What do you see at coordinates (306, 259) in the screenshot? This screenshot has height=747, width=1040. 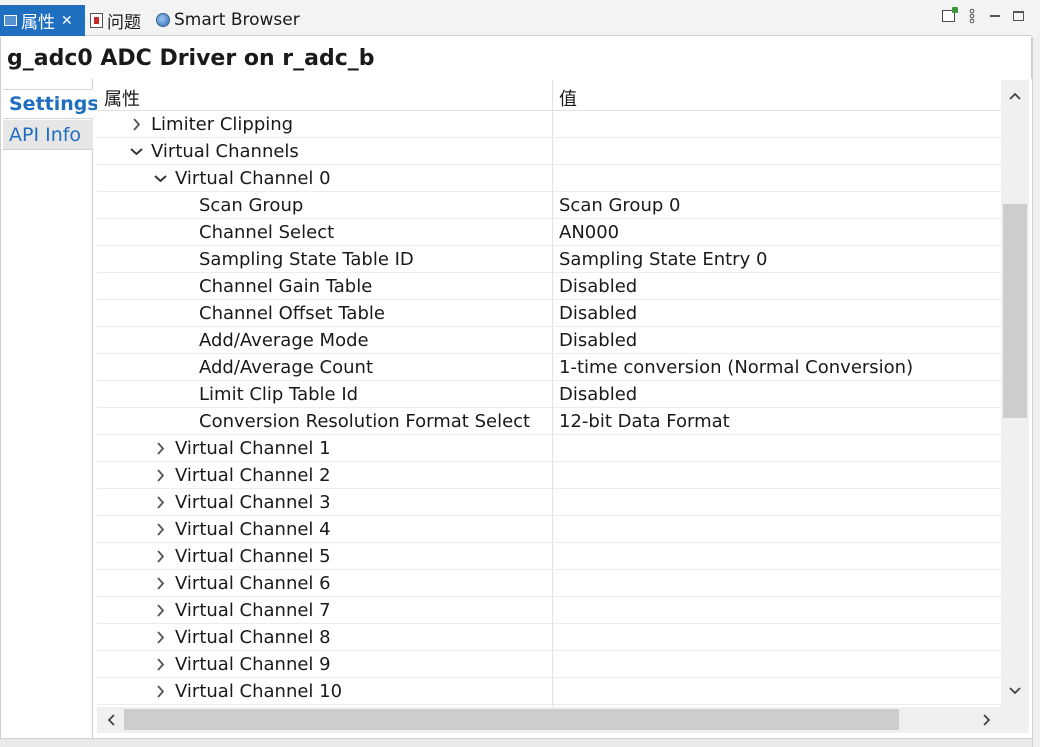 I see `property-name: Sampling State Table ID` at bounding box center [306, 259].